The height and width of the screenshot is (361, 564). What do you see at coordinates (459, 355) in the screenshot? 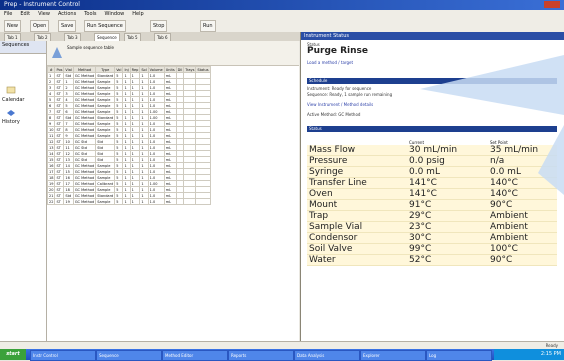
I see `taskbar-item: Log` at bounding box center [459, 355].